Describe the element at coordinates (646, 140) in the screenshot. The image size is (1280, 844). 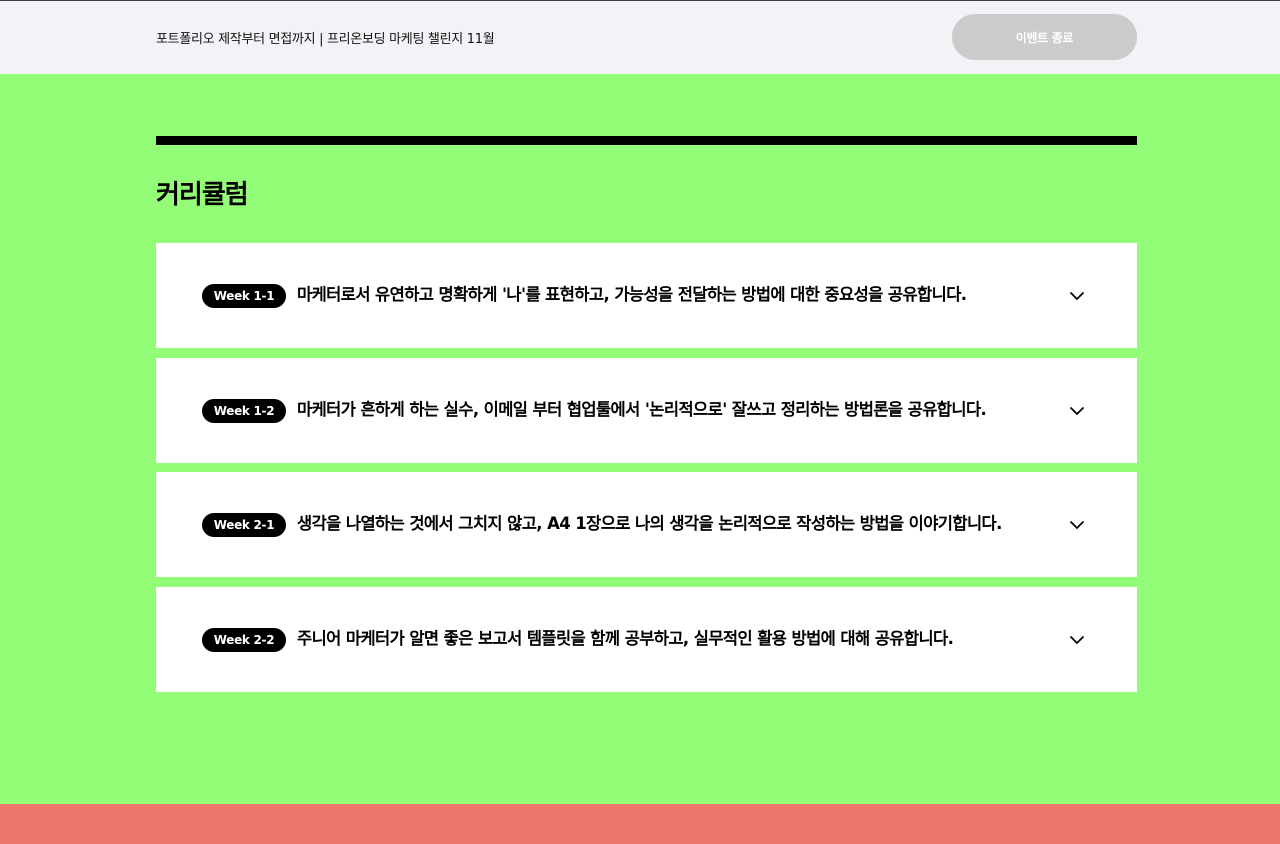
I see `section-divider` at that location.